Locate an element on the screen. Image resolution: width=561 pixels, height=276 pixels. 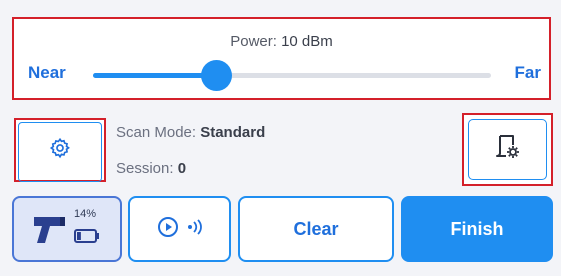
signal-icon is located at coordinates (195, 229).